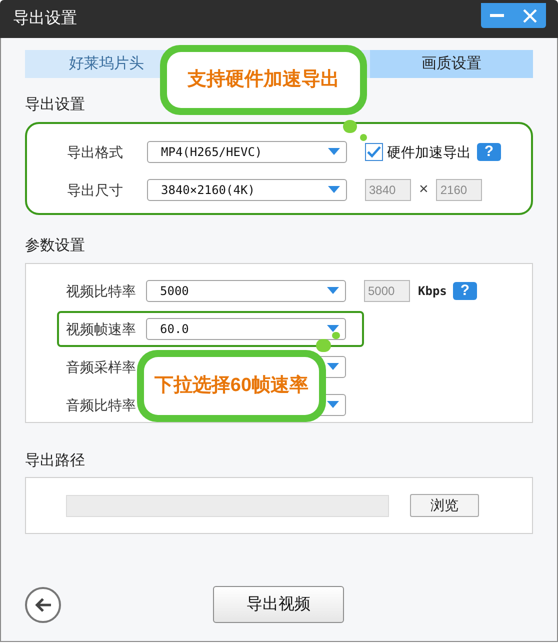 The width and height of the screenshot is (558, 644). Describe the element at coordinates (208, 190) in the screenshot. I see `dropdown-value: 3840×2160(4K)` at that location.